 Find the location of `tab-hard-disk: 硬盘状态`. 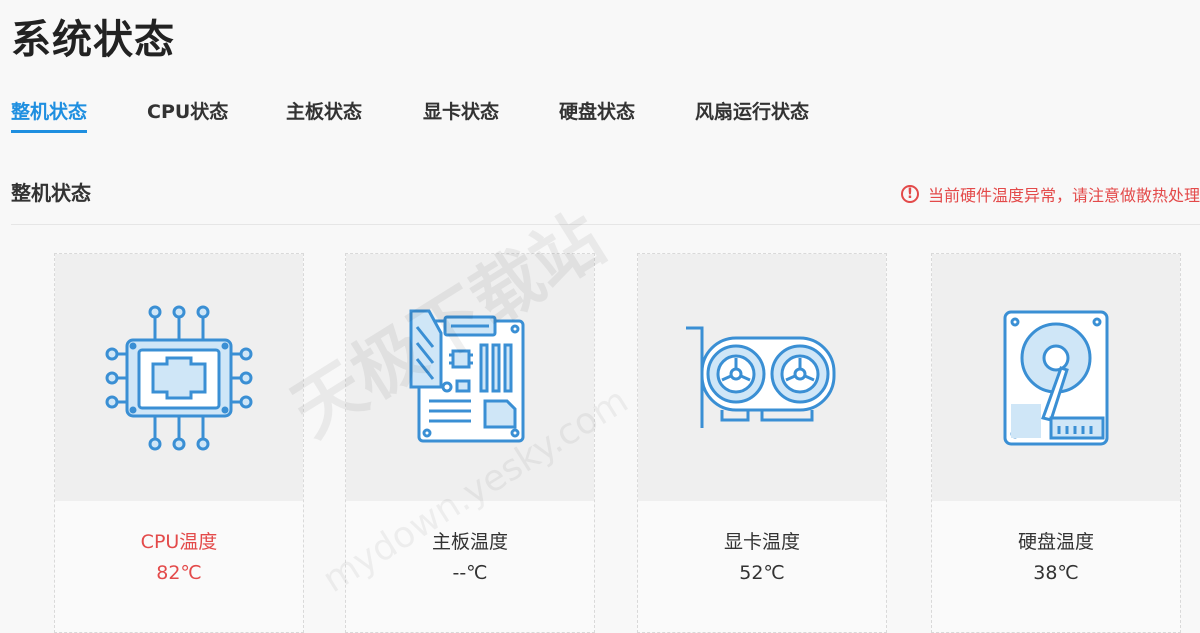

tab-hard-disk: 硬盘状态 is located at coordinates (597, 112).